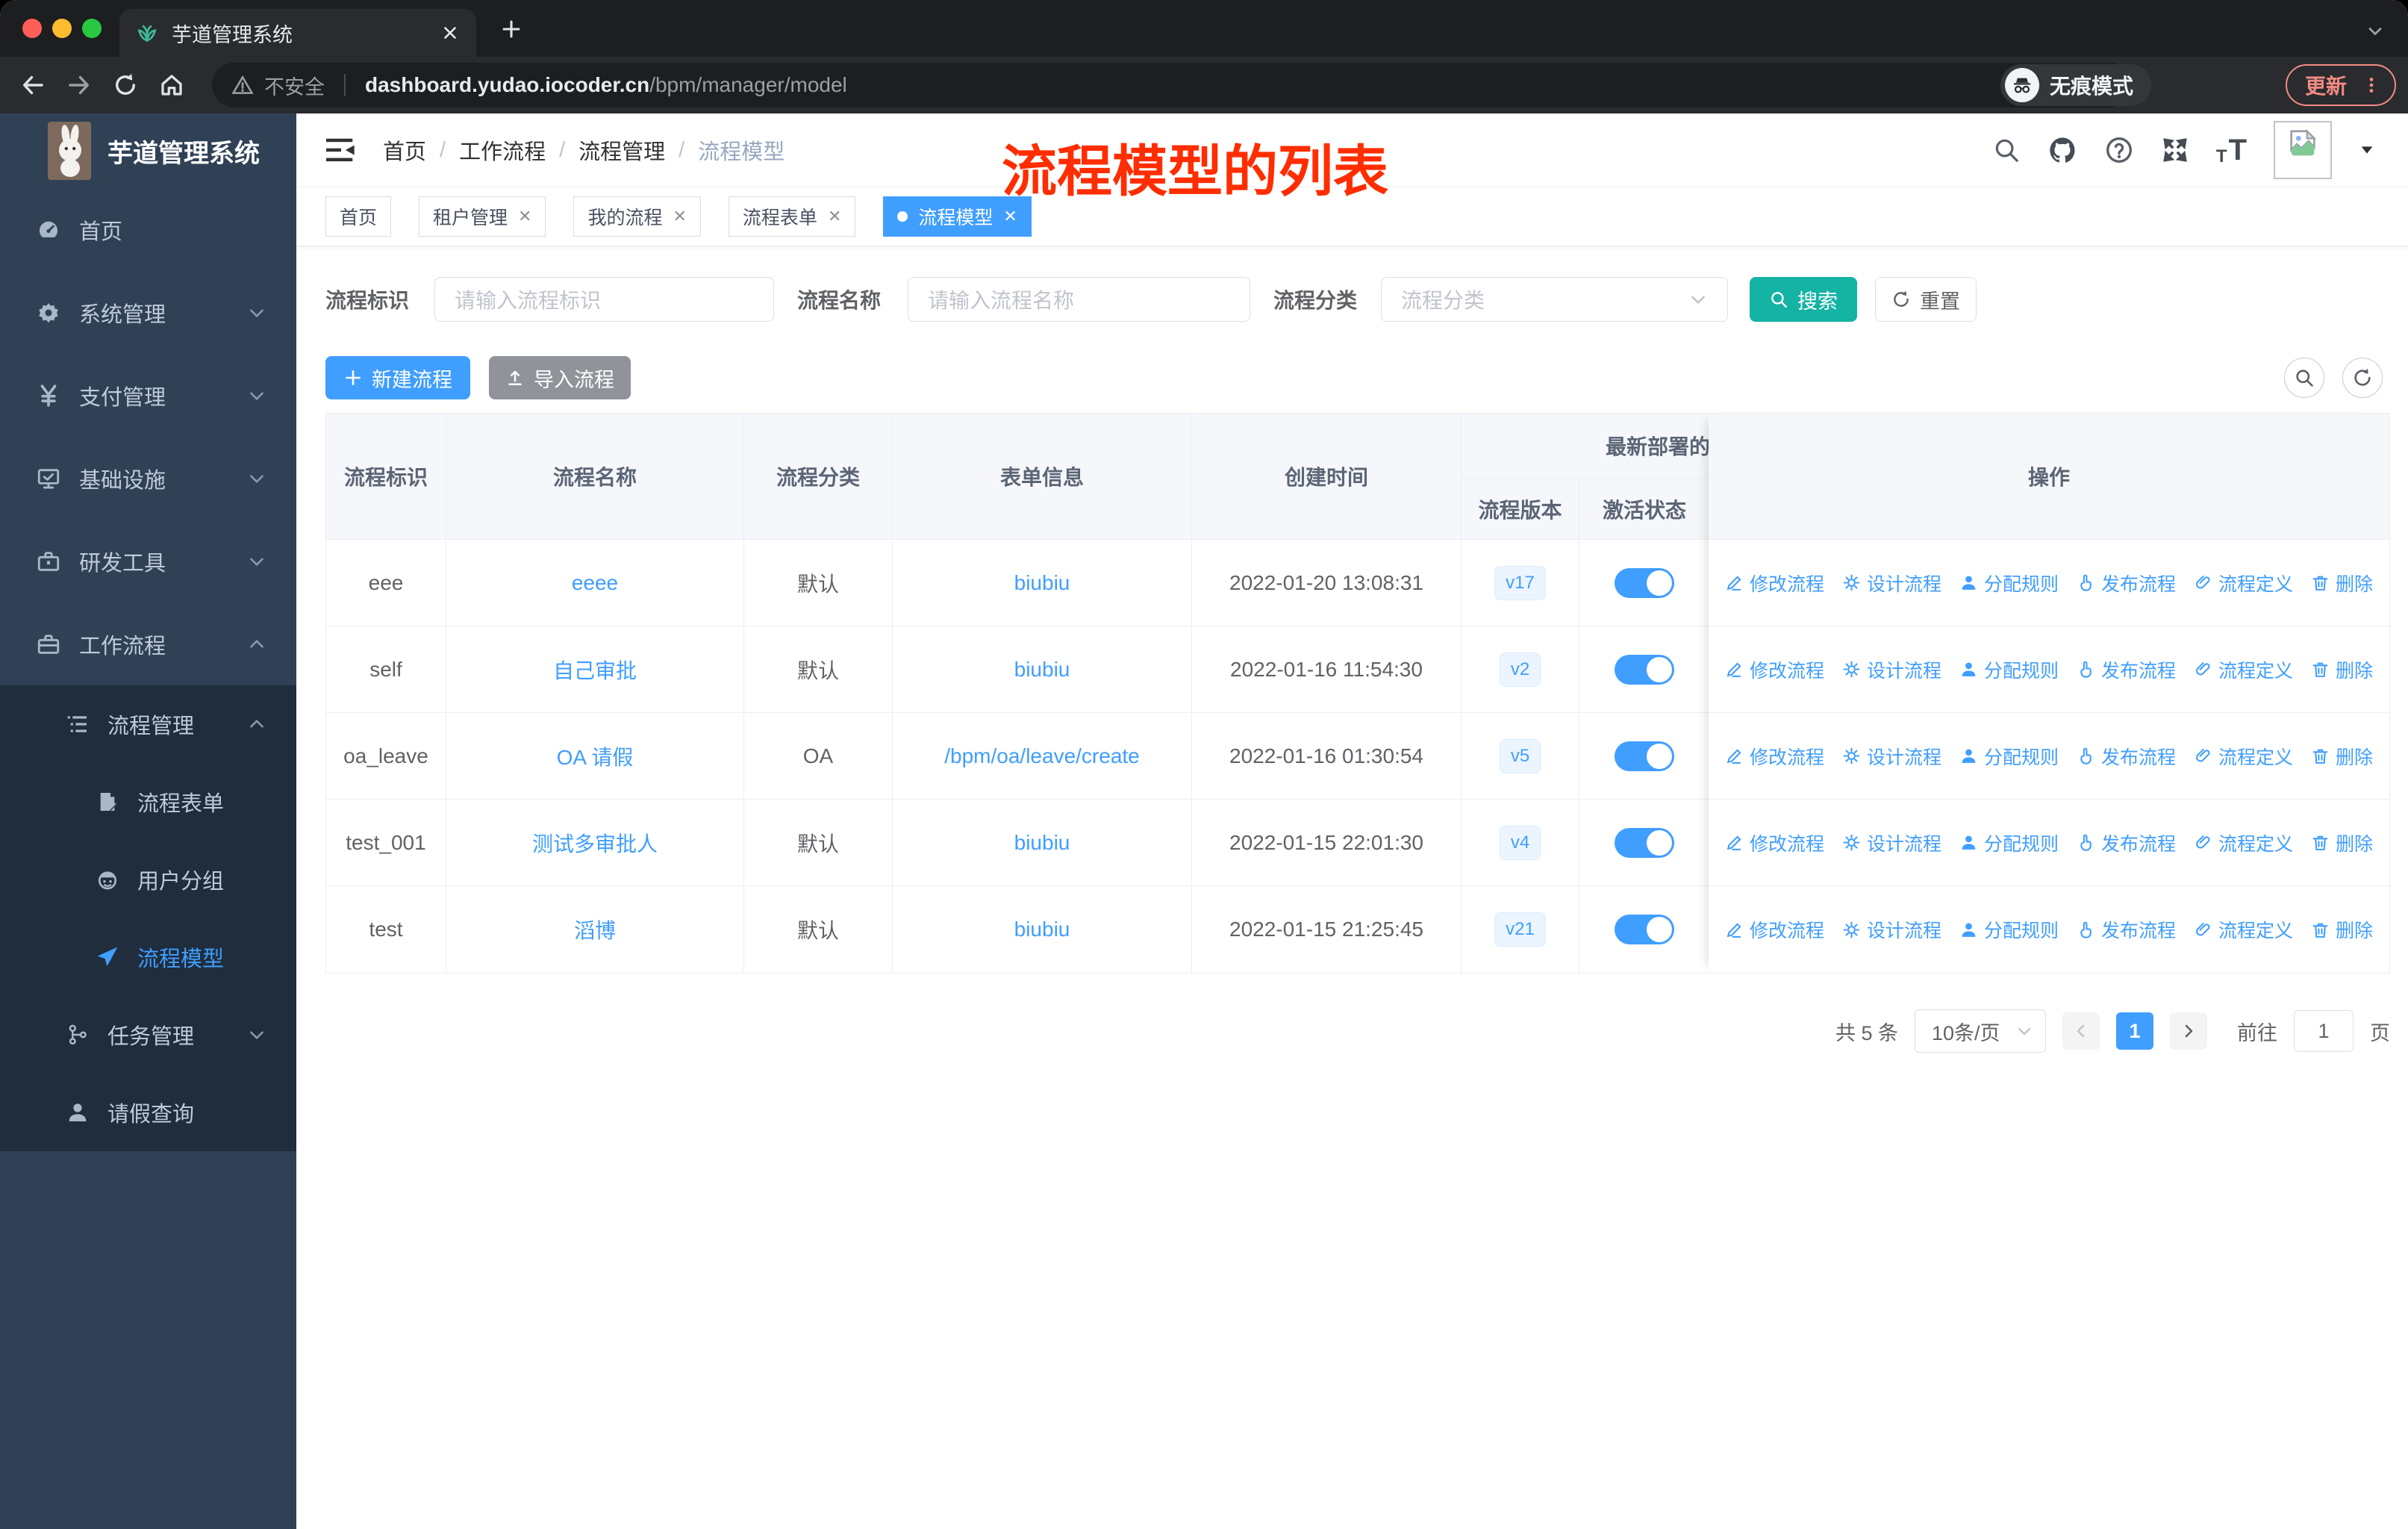 The width and height of the screenshot is (2408, 1529). What do you see at coordinates (2303, 150) in the screenshot?
I see `user-avatar` at bounding box center [2303, 150].